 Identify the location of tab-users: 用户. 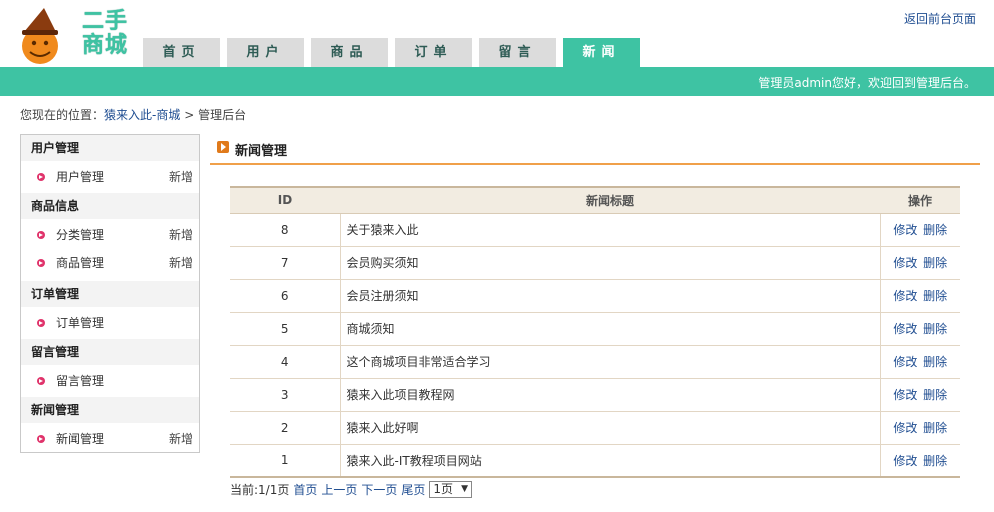
(265, 52).